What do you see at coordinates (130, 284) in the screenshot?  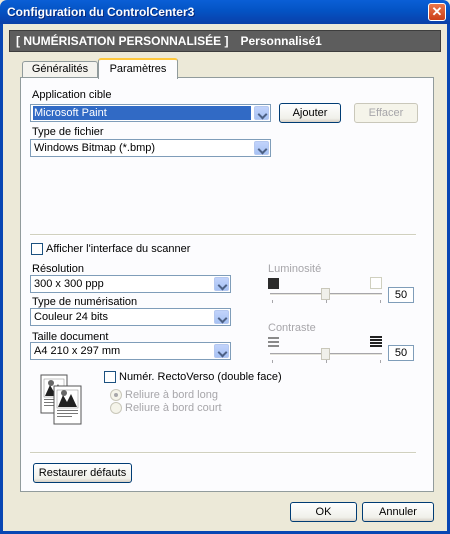 I see `resolution-select: 300 x 300 ppp` at bounding box center [130, 284].